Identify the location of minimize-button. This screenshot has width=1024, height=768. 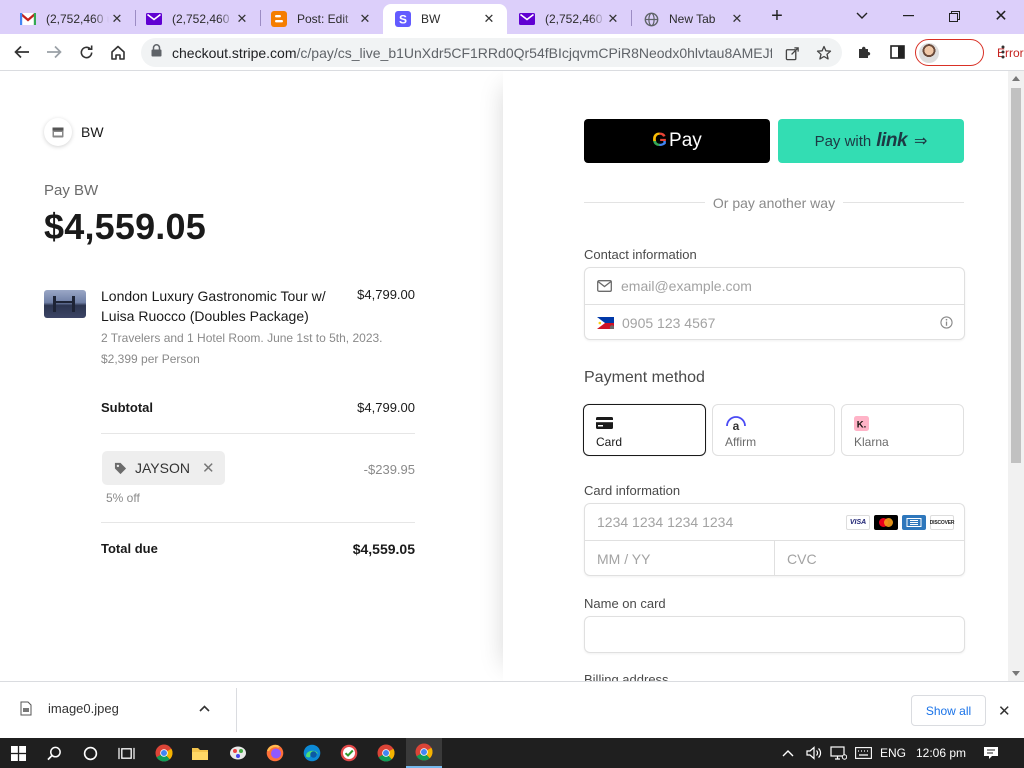
(908, 16).